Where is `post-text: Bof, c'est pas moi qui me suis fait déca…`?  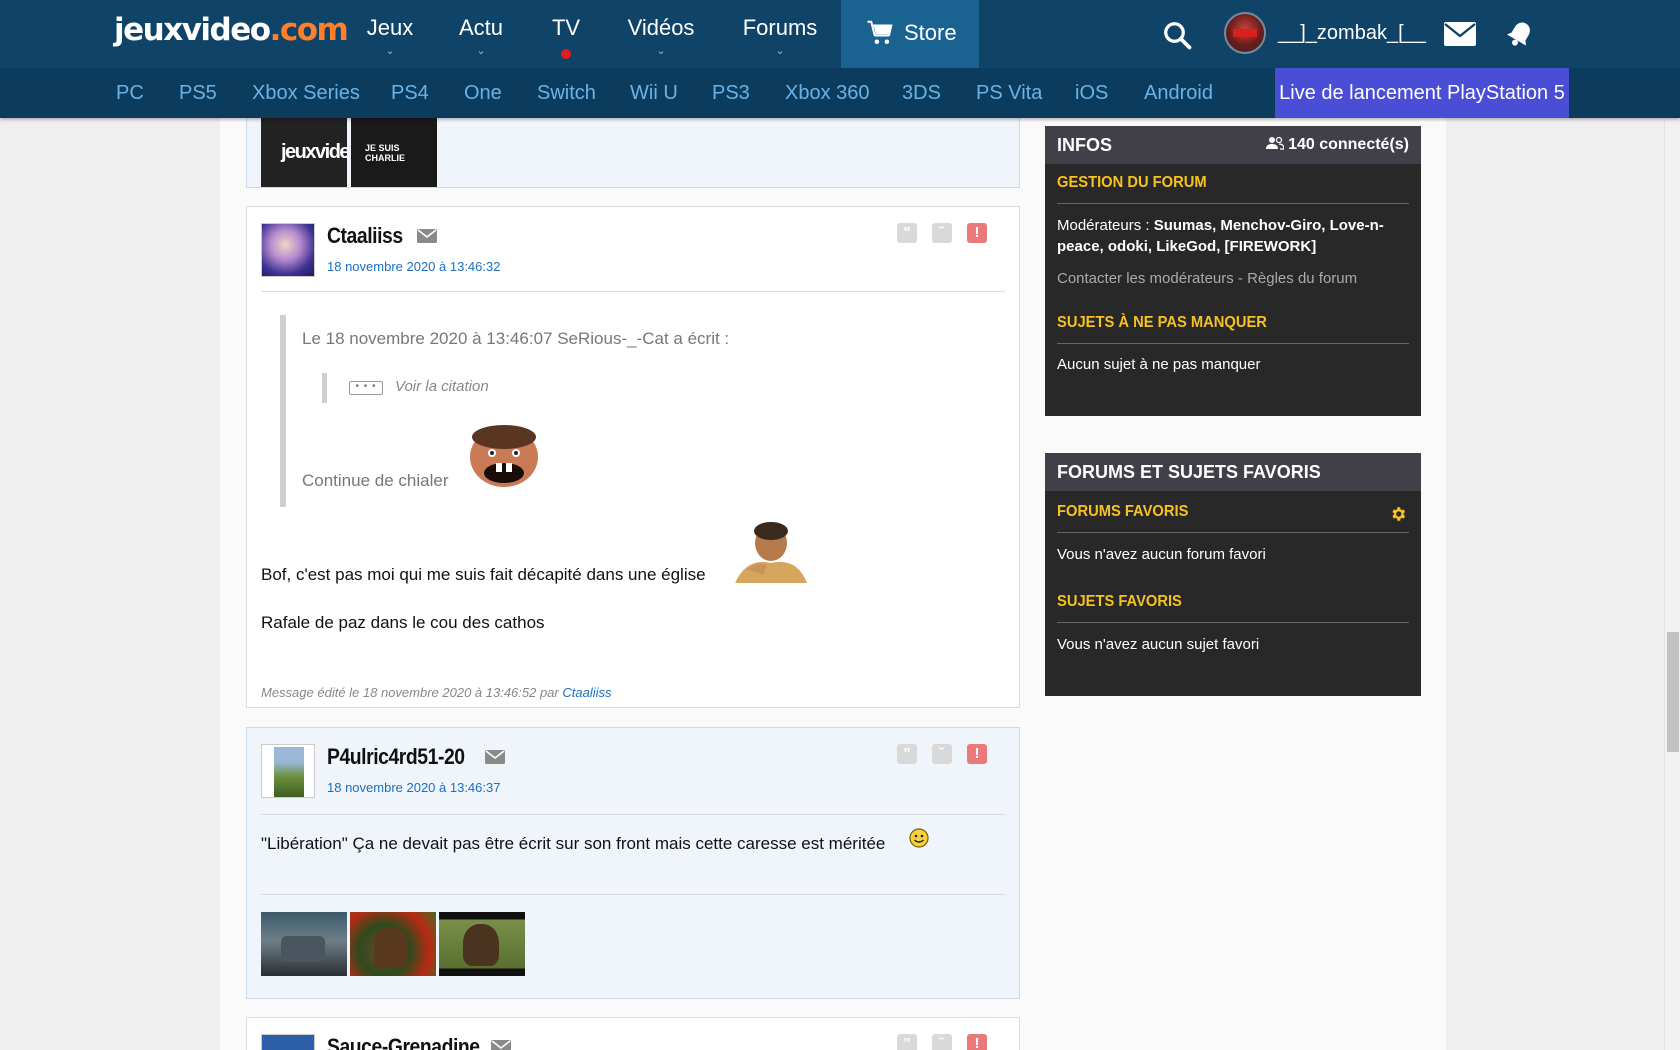 post-text: Bof, c'est pas moi qui me suis fait déca… is located at coordinates (483, 574).